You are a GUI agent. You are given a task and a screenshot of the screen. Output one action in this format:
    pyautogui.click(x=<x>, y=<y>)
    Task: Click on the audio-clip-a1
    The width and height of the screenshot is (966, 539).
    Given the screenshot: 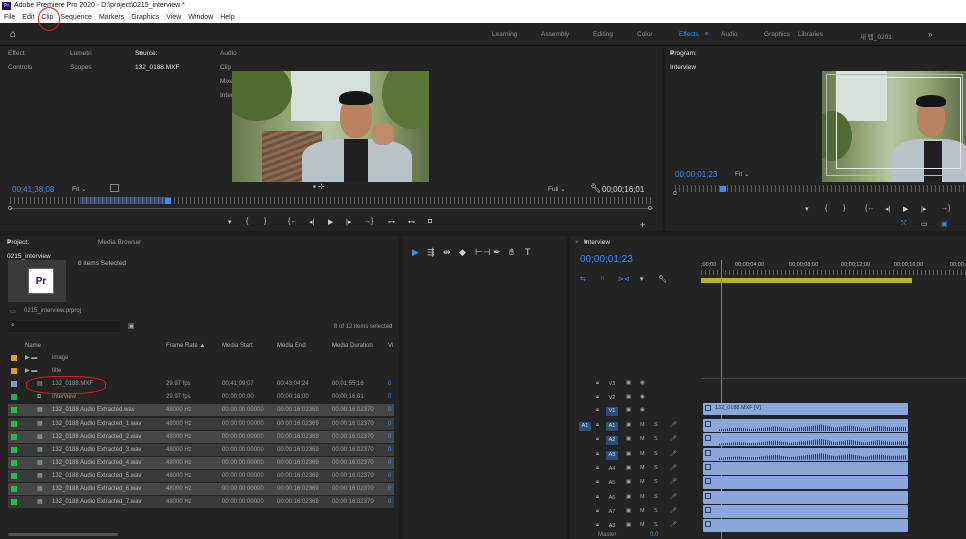 What is the action you would take?
    pyautogui.click(x=805, y=425)
    